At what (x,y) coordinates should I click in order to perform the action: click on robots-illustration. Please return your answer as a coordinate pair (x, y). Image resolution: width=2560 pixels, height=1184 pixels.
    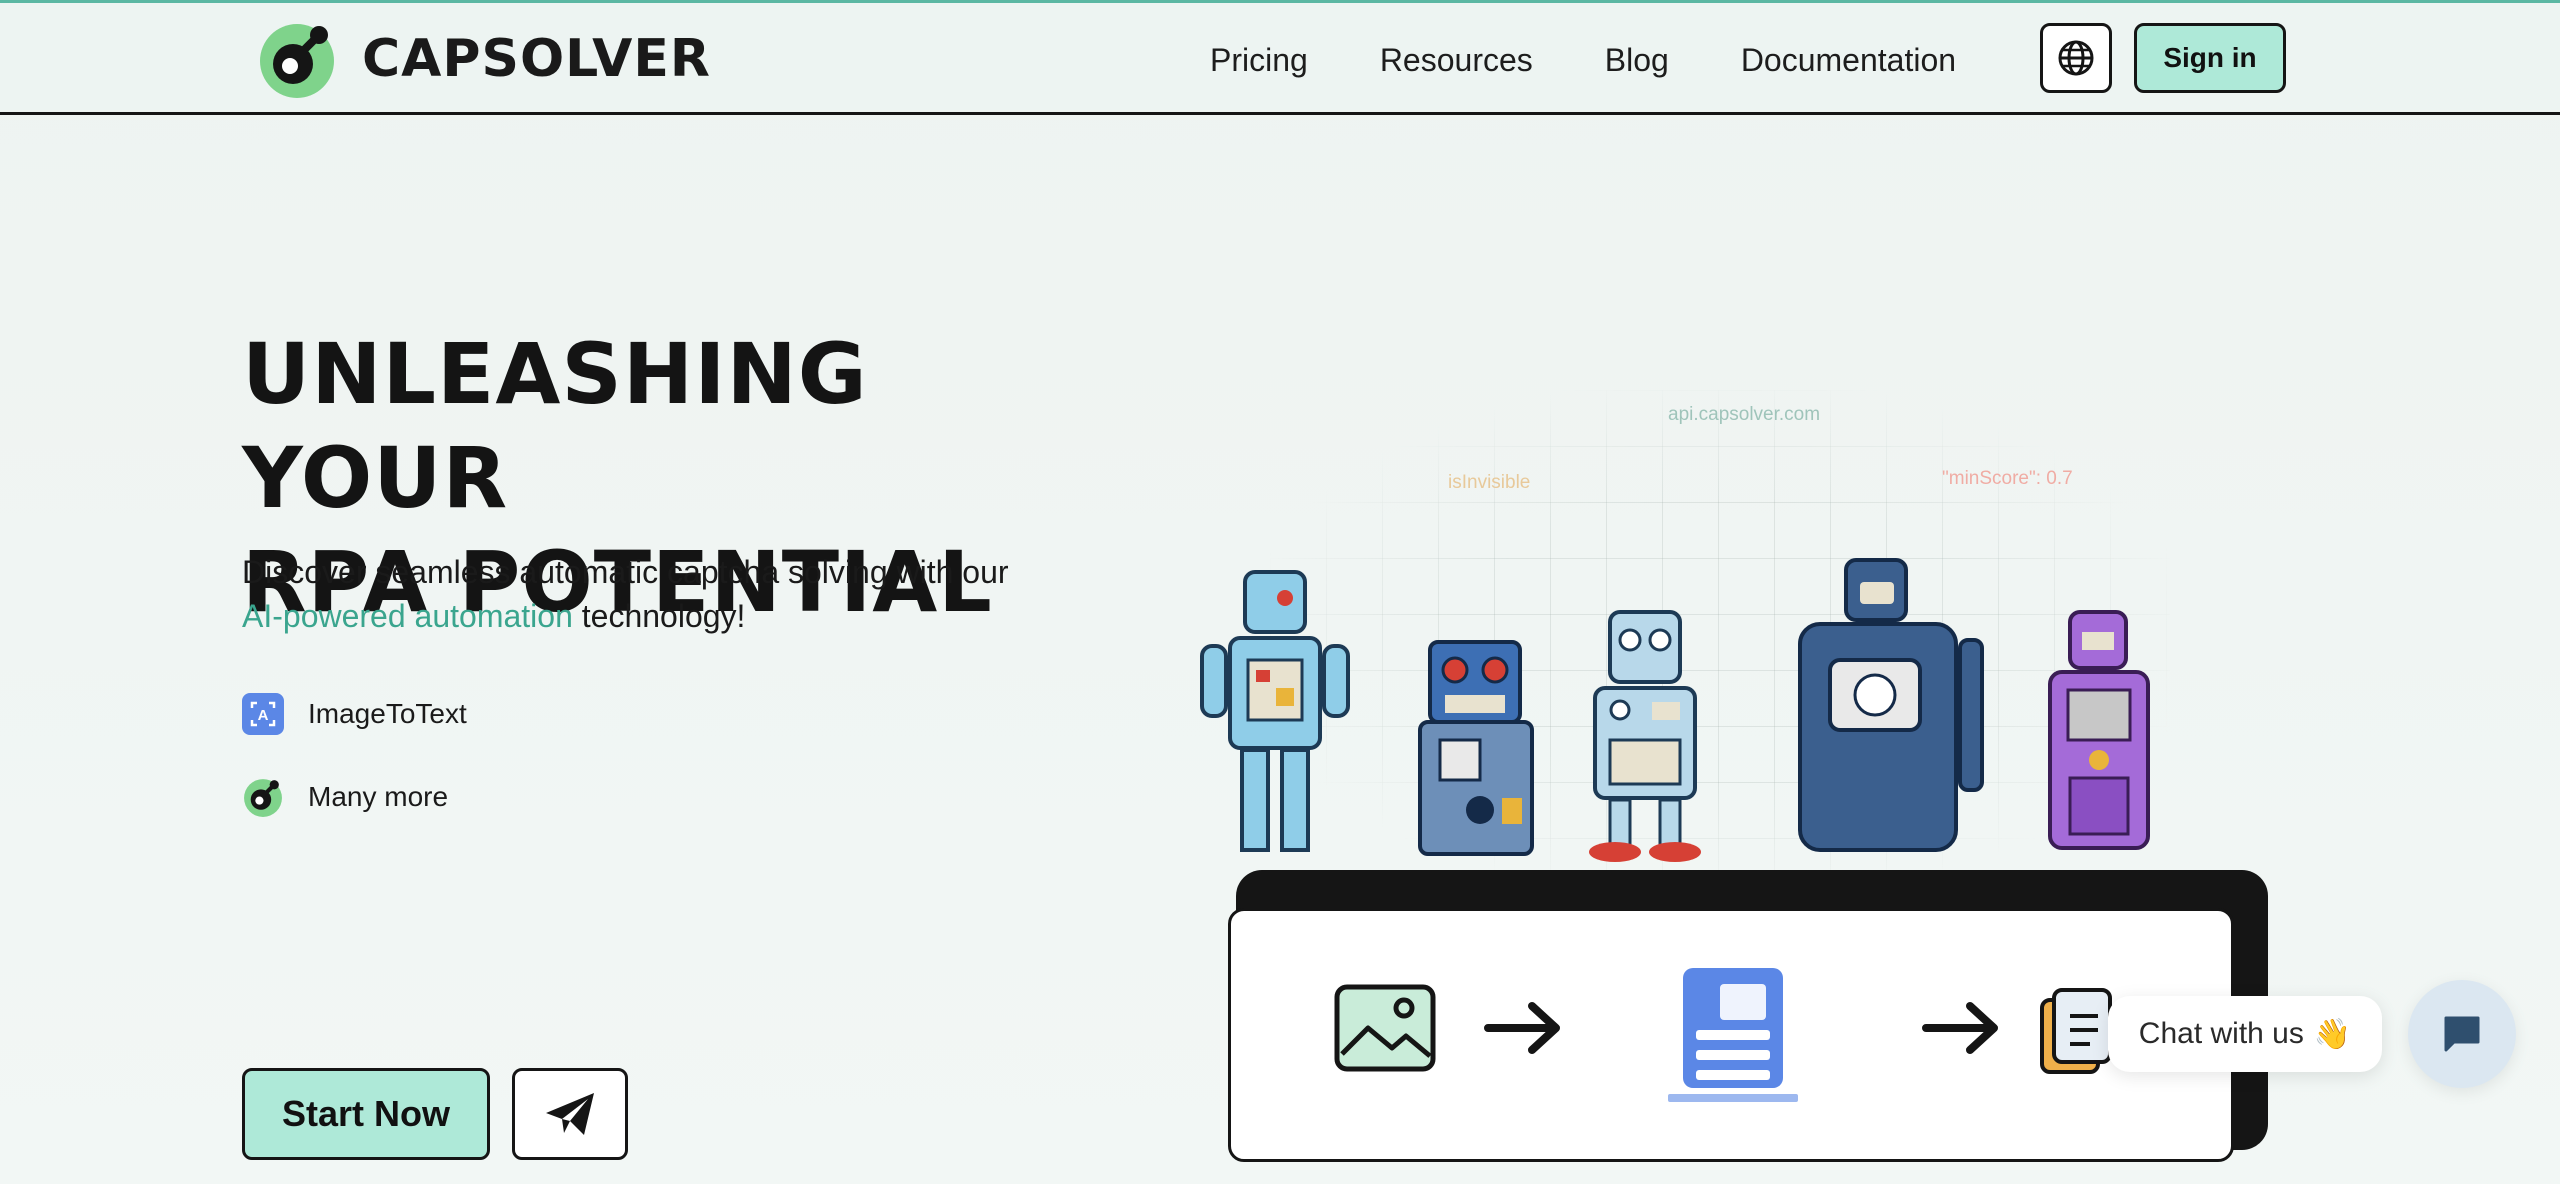
    Looking at the image, I should click on (1675, 710).